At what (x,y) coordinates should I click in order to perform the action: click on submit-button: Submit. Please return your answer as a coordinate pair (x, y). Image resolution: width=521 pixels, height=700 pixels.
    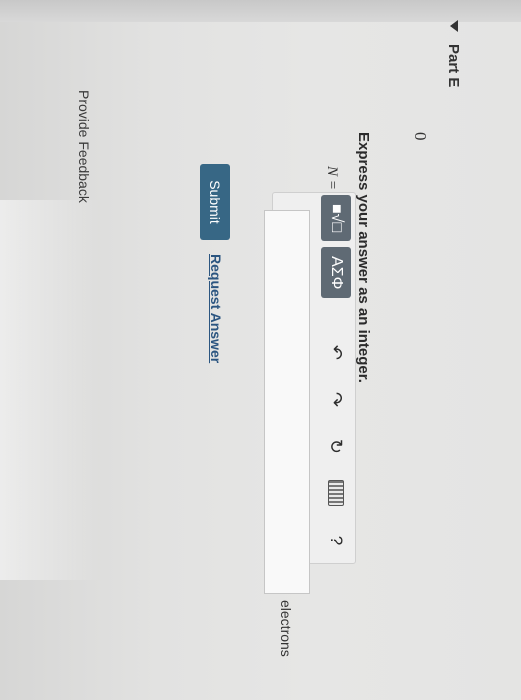
    Looking at the image, I should click on (215, 202).